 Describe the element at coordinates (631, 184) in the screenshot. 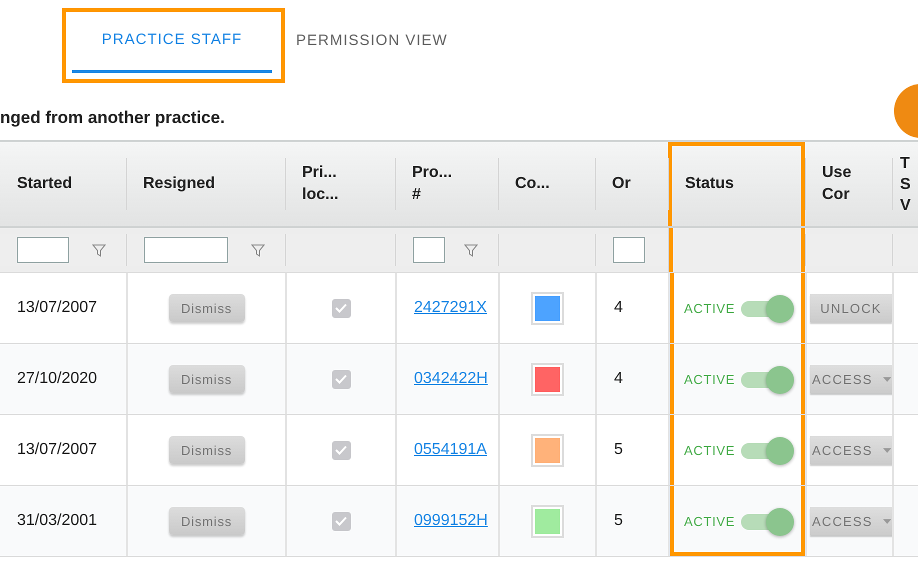

I see `column-header: Or` at that location.